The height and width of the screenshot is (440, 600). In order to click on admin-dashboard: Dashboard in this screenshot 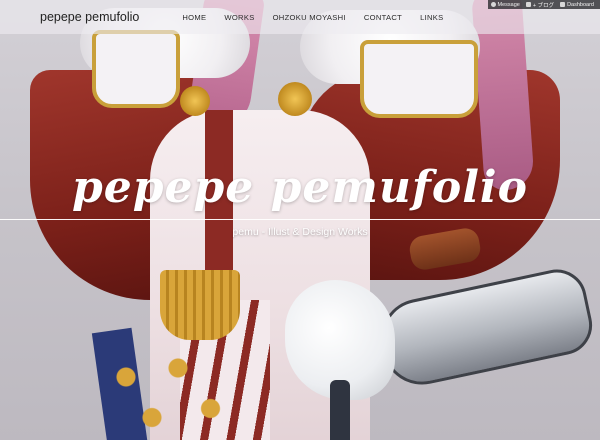, I will do `click(577, 5)`.